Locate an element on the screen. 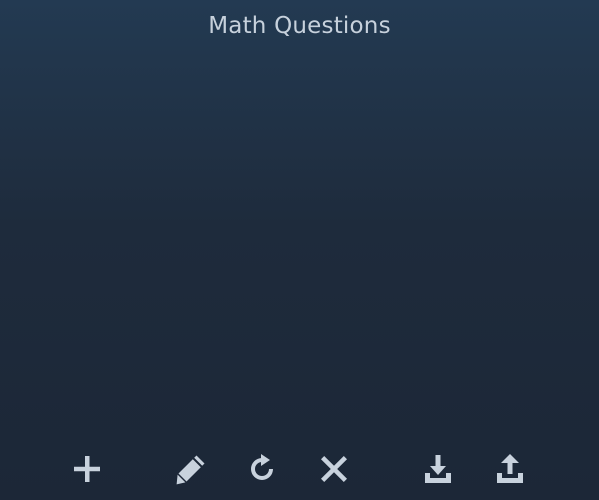 The image size is (599, 500). upload-icon is located at coordinates (510, 468).